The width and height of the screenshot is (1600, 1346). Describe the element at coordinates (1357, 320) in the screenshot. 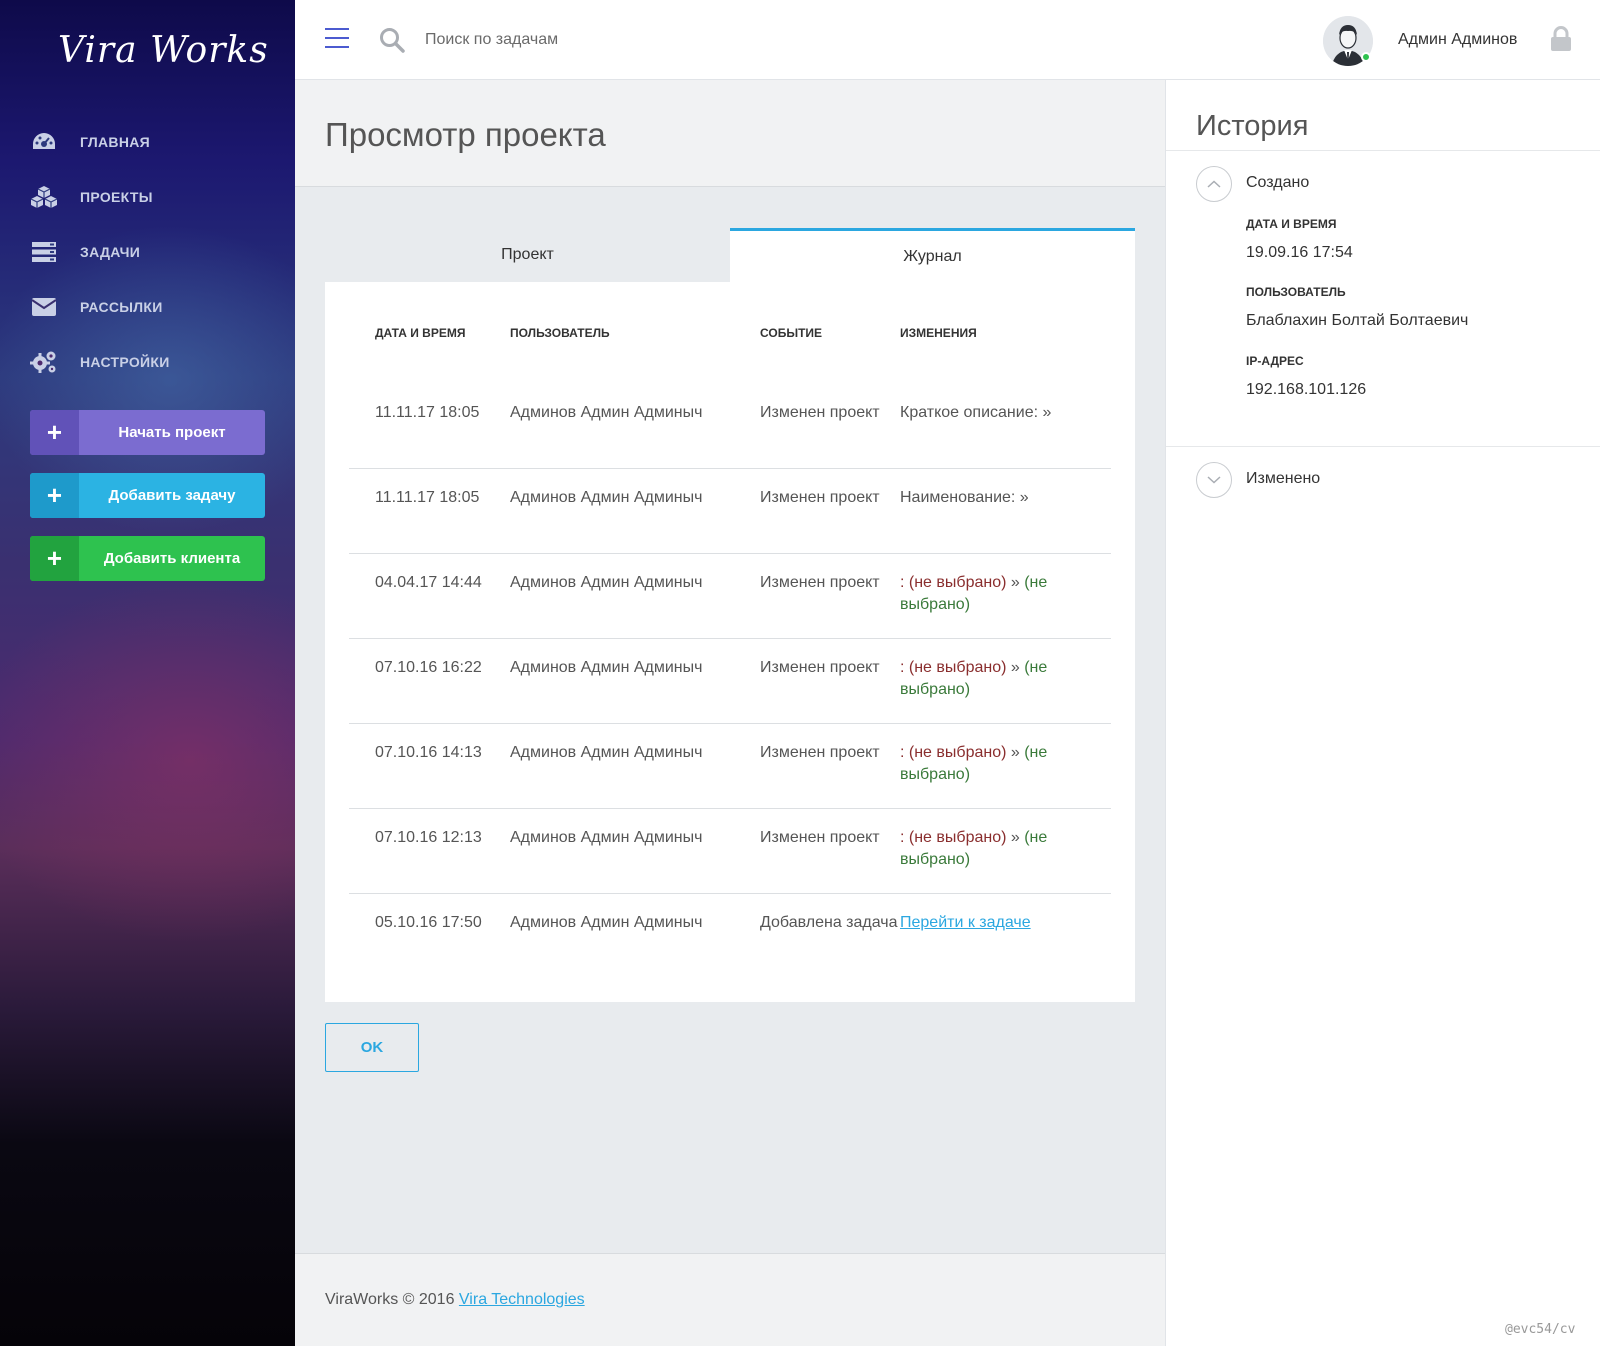

I see `history-user-value: Блаблахин Болтай Болтаевич` at that location.